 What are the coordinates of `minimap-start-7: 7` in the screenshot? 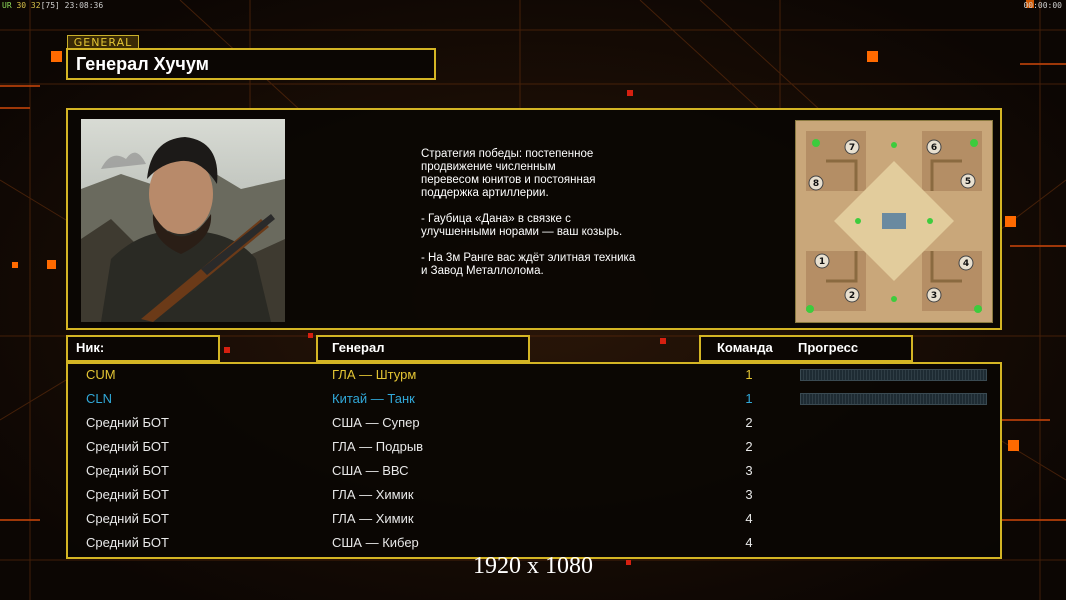 It's located at (852, 148).